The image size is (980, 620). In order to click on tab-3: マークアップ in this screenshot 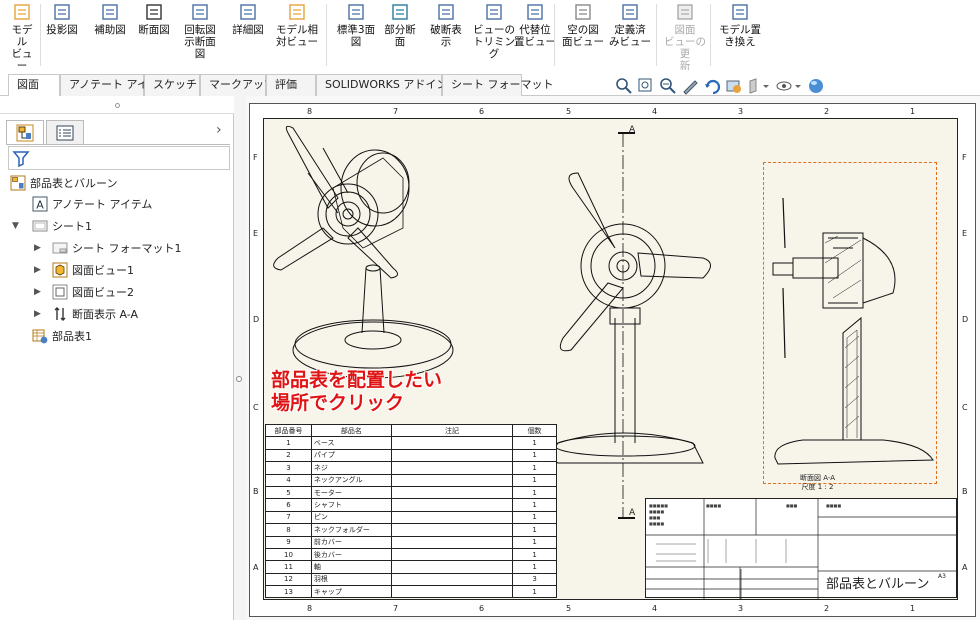, I will do `click(237, 85)`.